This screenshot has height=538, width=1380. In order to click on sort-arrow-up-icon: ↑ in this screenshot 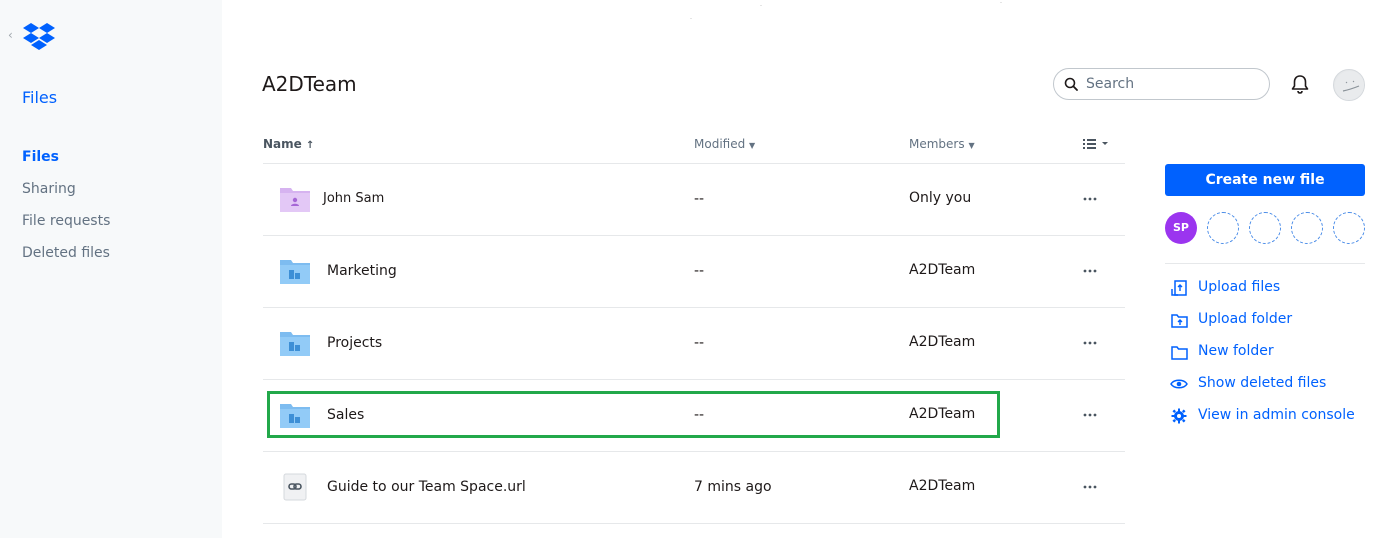, I will do `click(310, 145)`.